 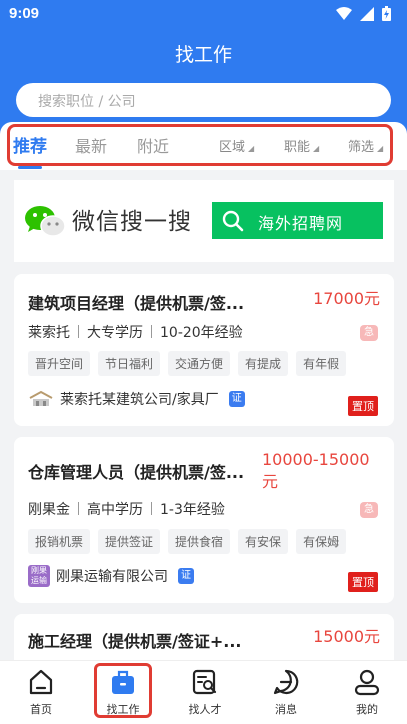 I want to click on nav-home: 首页, so click(x=41, y=692).